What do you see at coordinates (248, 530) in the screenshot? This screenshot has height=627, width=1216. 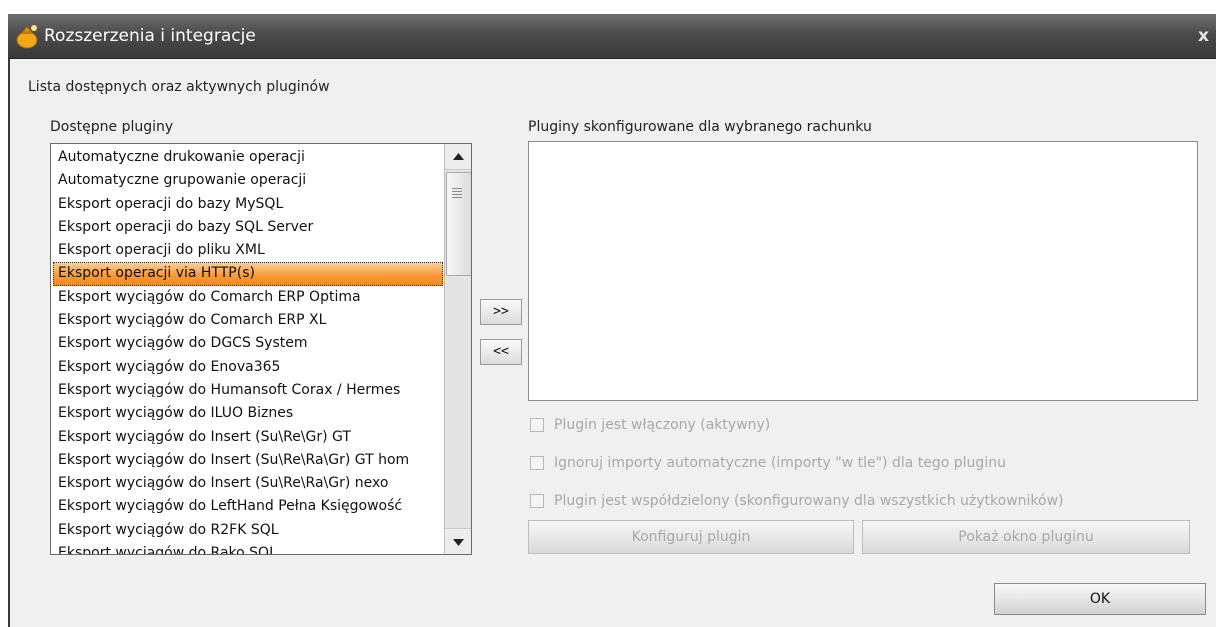 I see `list-item: Eksport wyciągów do R2FK SQL` at bounding box center [248, 530].